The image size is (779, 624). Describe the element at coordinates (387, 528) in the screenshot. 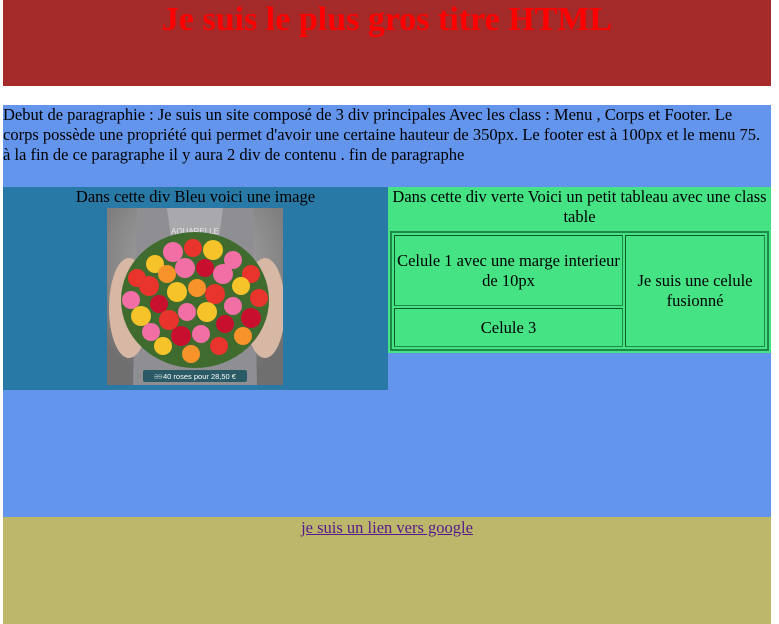

I see `google-link: je suis un lien vers google` at that location.